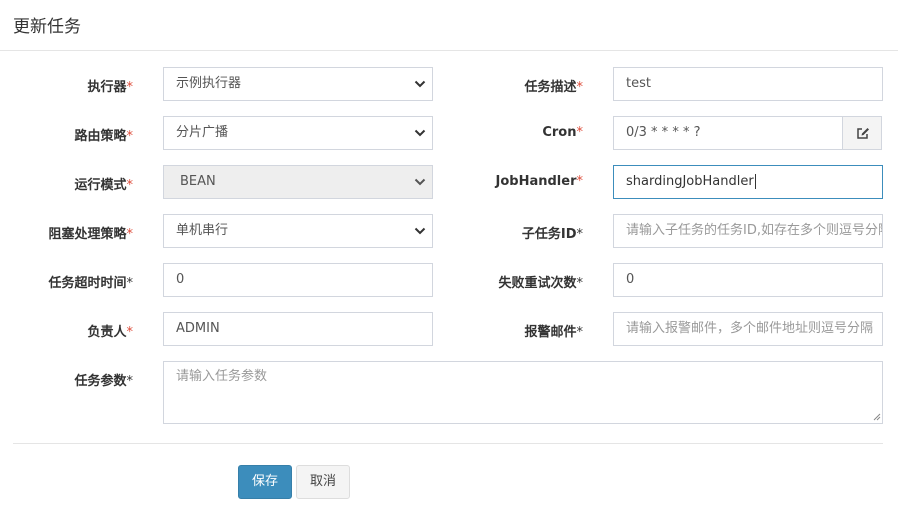 This screenshot has width=898, height=514. What do you see at coordinates (540, 283) in the screenshot?
I see `fail-retry-label: 失败重试次数*` at bounding box center [540, 283].